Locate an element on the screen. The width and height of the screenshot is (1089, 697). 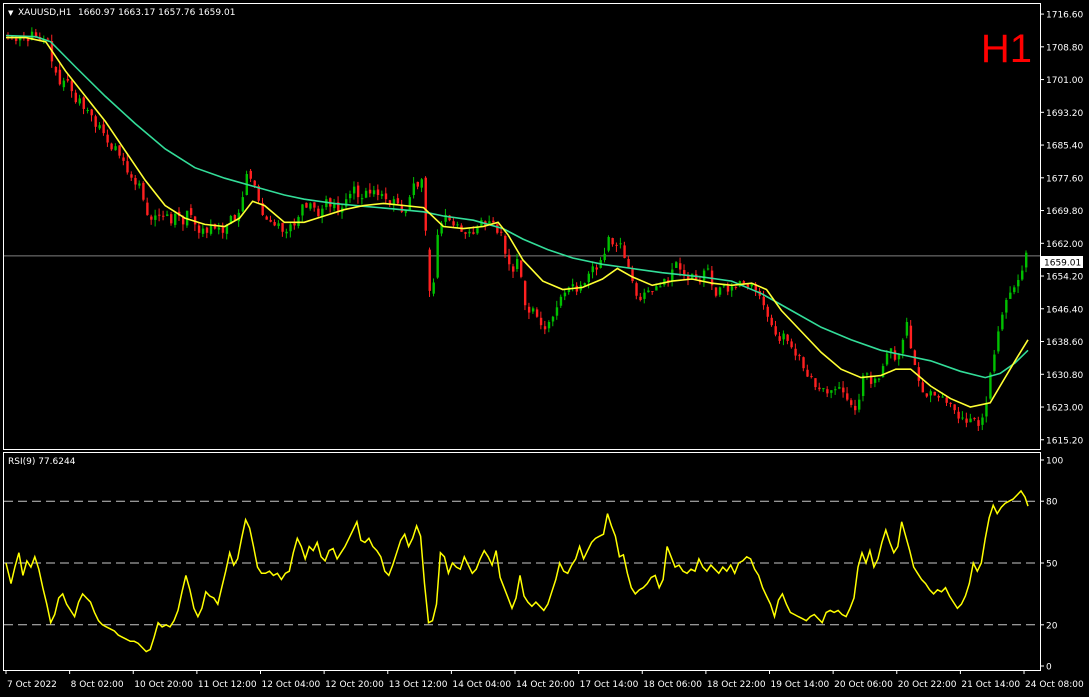
price-tick-label: 1638.60 is located at coordinates (1064, 343).